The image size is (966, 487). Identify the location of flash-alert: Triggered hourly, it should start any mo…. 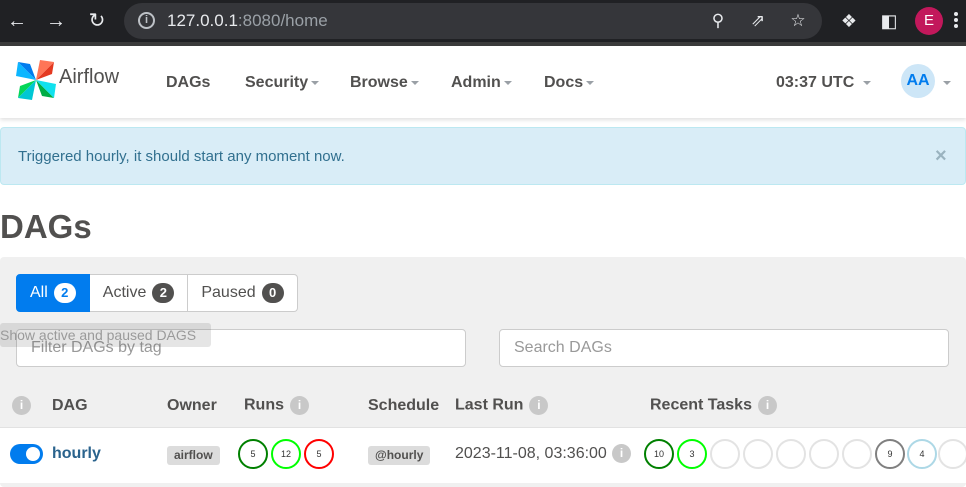
(483, 156).